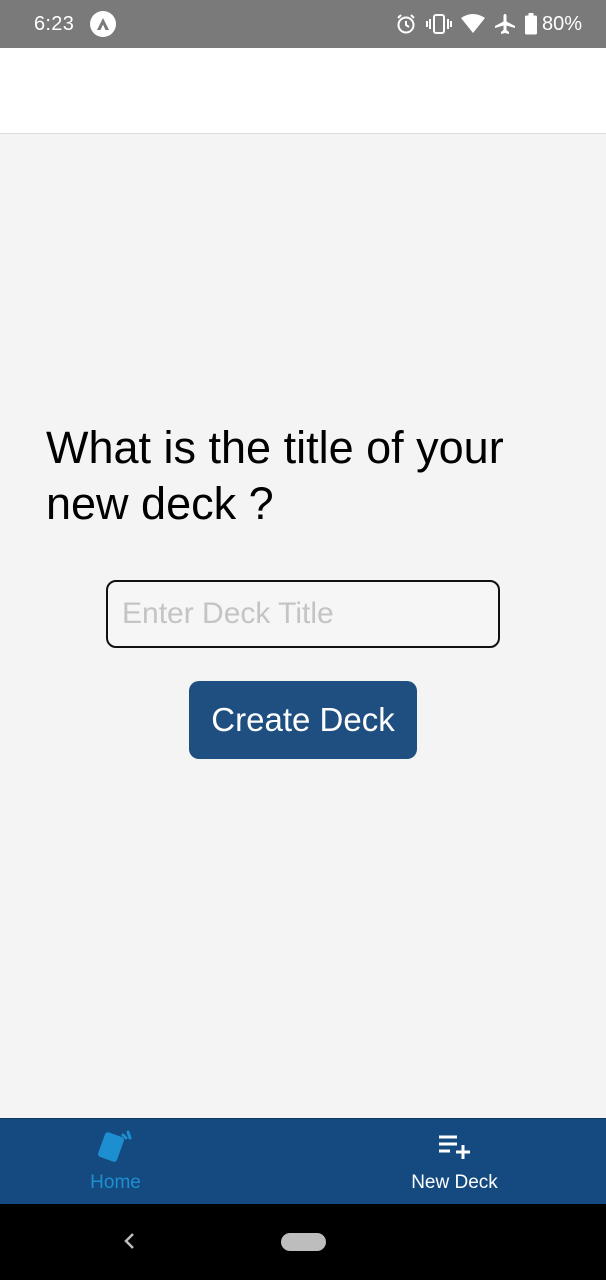 This screenshot has width=606, height=1280. I want to click on airplane-icon, so click(505, 24).